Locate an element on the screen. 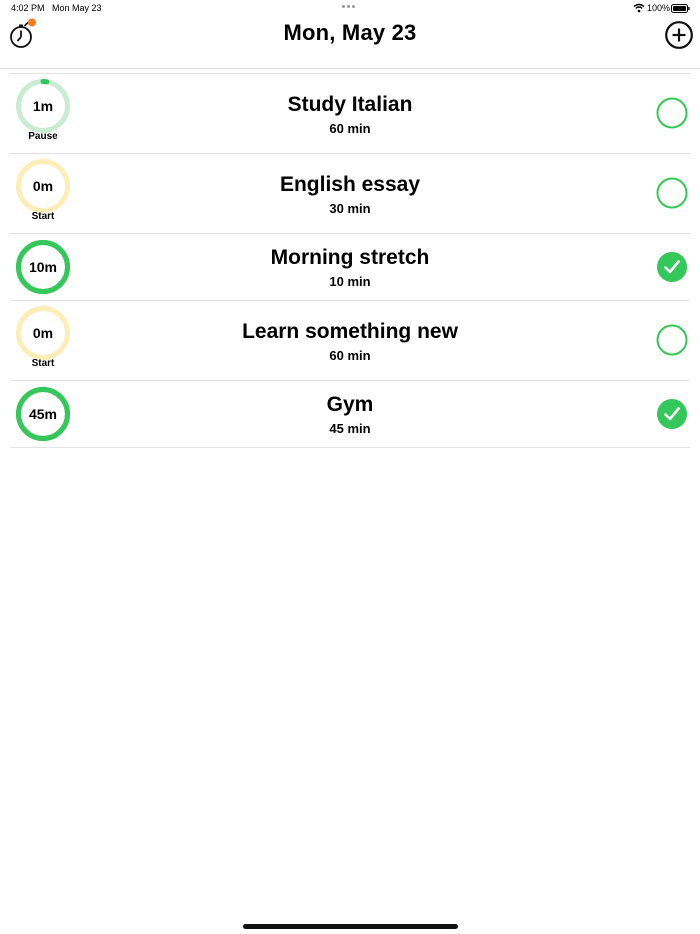 This screenshot has height=934, width=700. task-row: 10m Morning stretch 10 min is located at coordinates (350, 267).